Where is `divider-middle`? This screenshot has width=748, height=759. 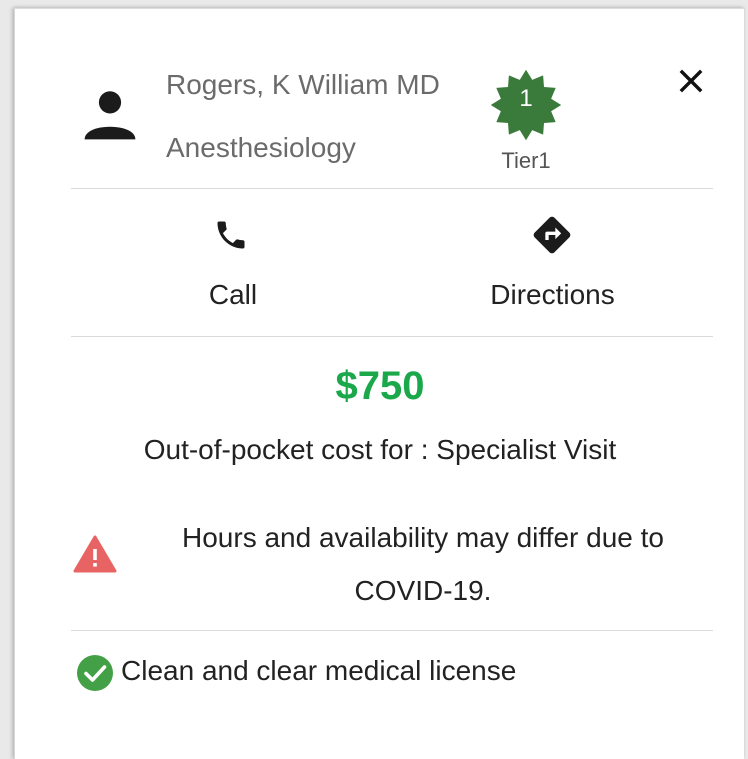 divider-middle is located at coordinates (392, 336).